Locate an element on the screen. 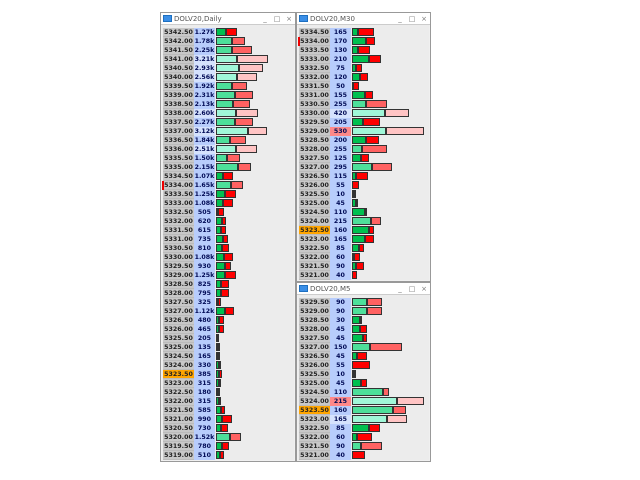 The image size is (640, 480). volume-value: 2.31k is located at coordinates (204, 95).